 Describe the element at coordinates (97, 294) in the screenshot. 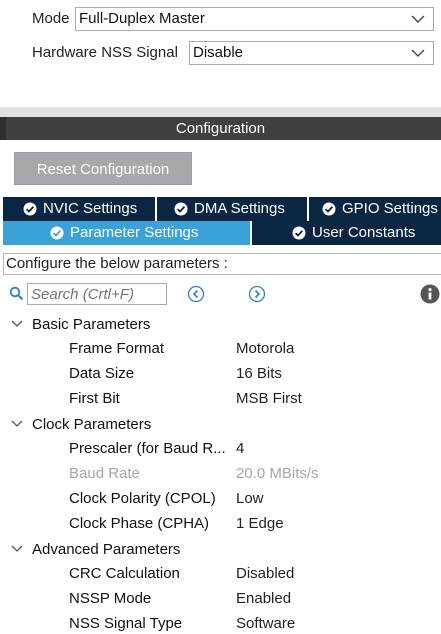

I see `search-input` at that location.